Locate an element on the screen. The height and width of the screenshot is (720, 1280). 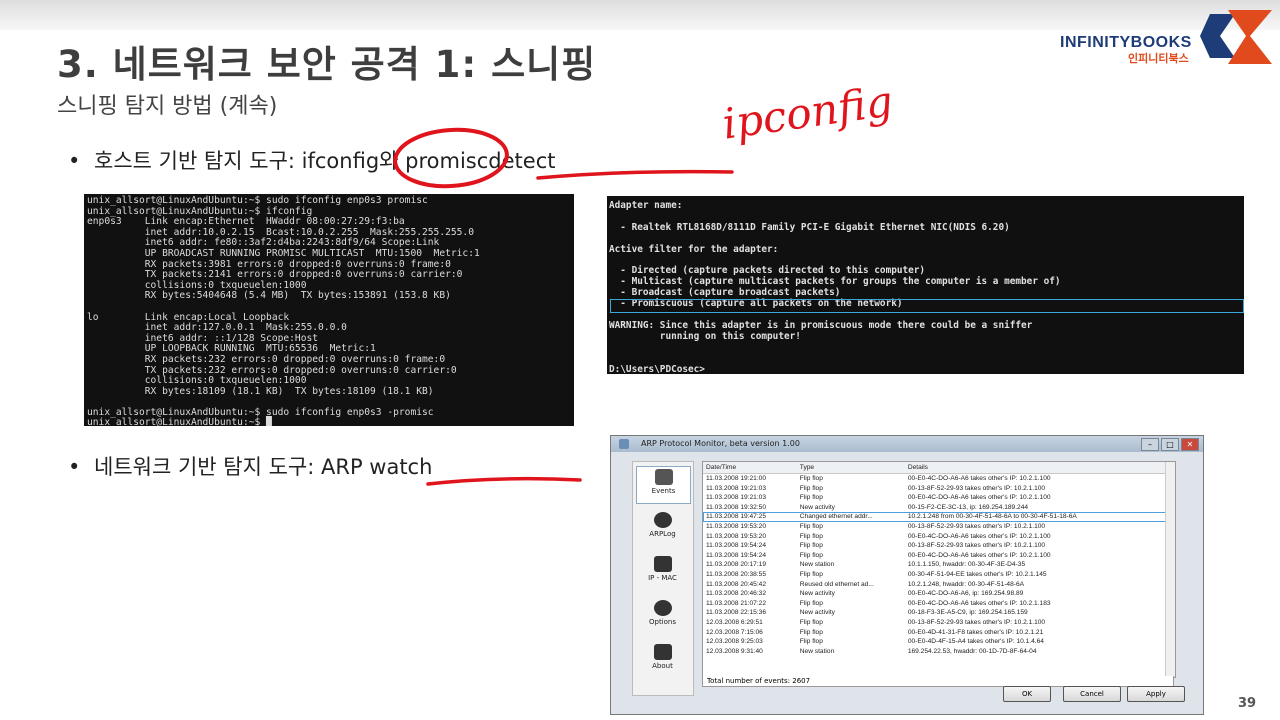
bullet-connector: 와 is located at coordinates (392, 161).